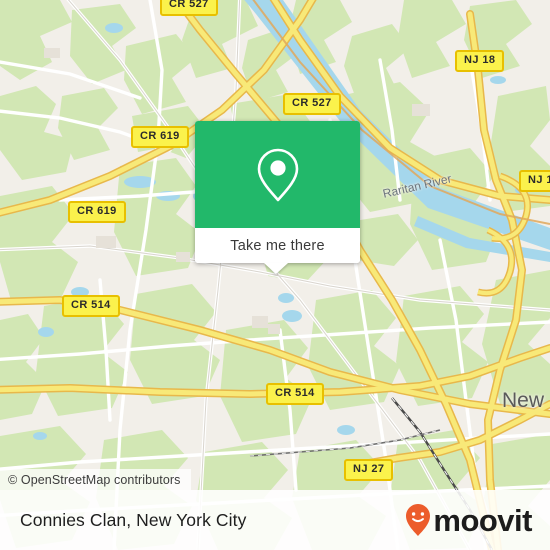  I want to click on take-me-there-label: Take me there, so click(277, 245).